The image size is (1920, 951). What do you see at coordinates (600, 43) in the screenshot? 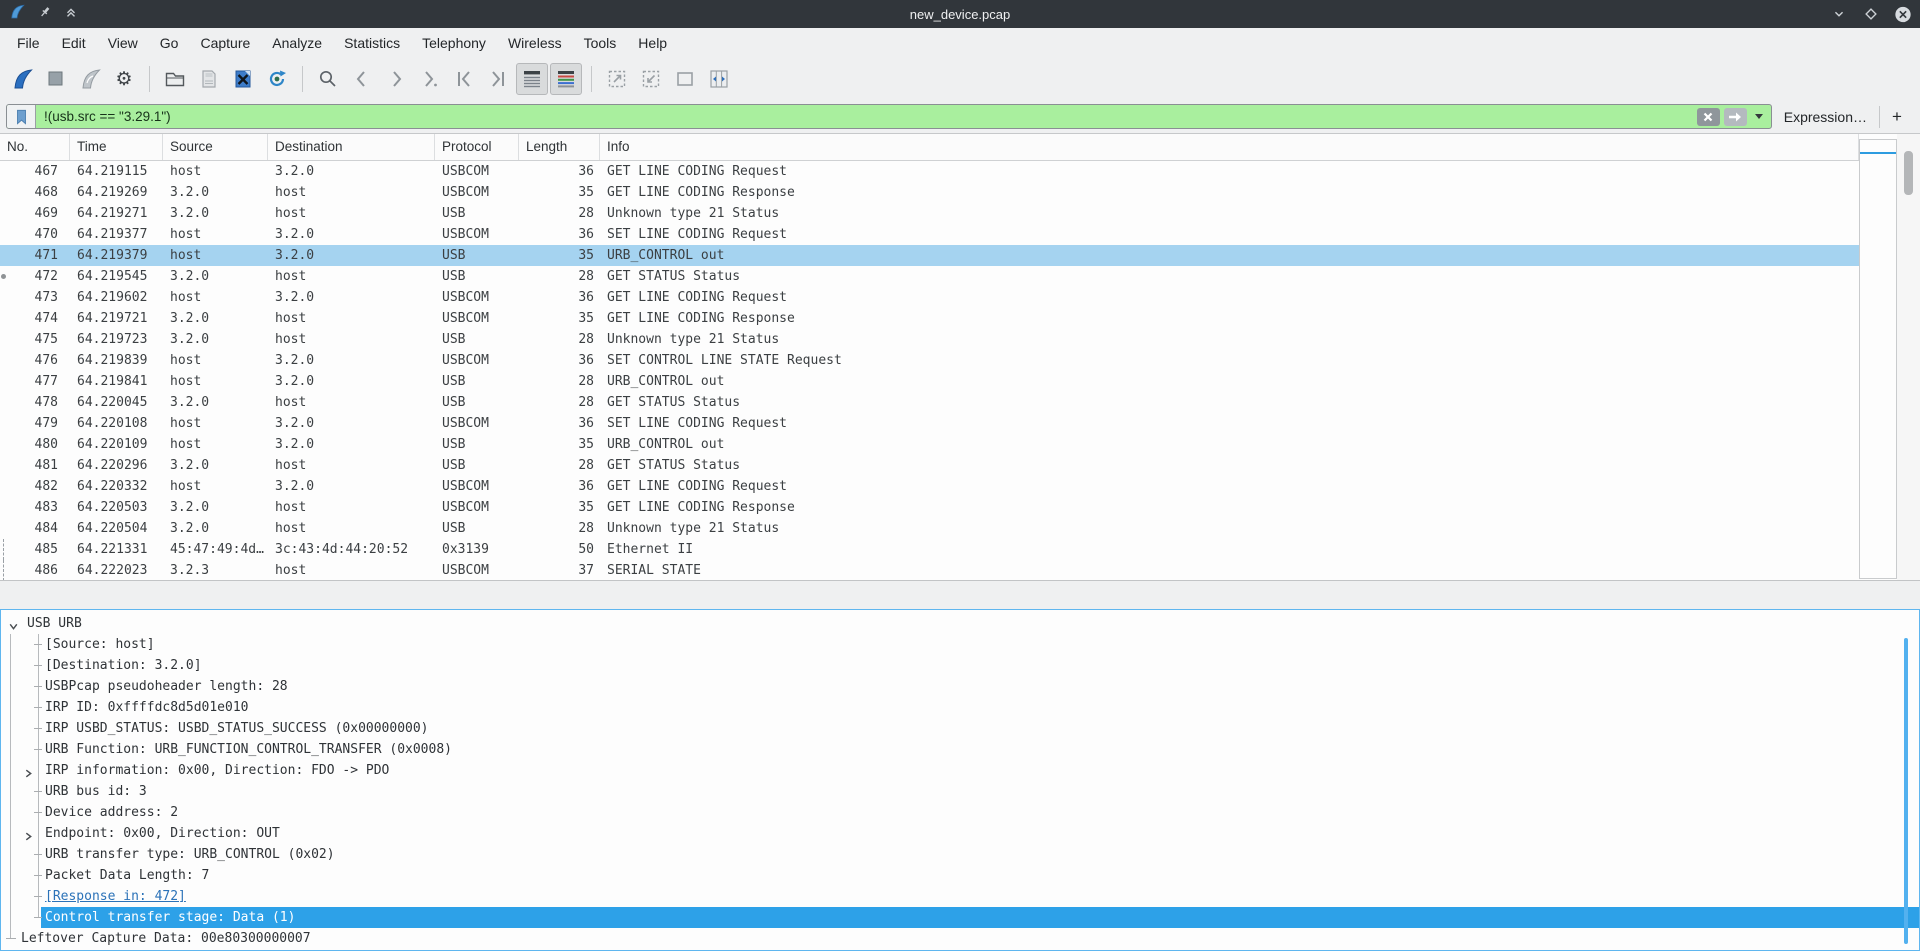
I see `menu-tools: Tools` at bounding box center [600, 43].